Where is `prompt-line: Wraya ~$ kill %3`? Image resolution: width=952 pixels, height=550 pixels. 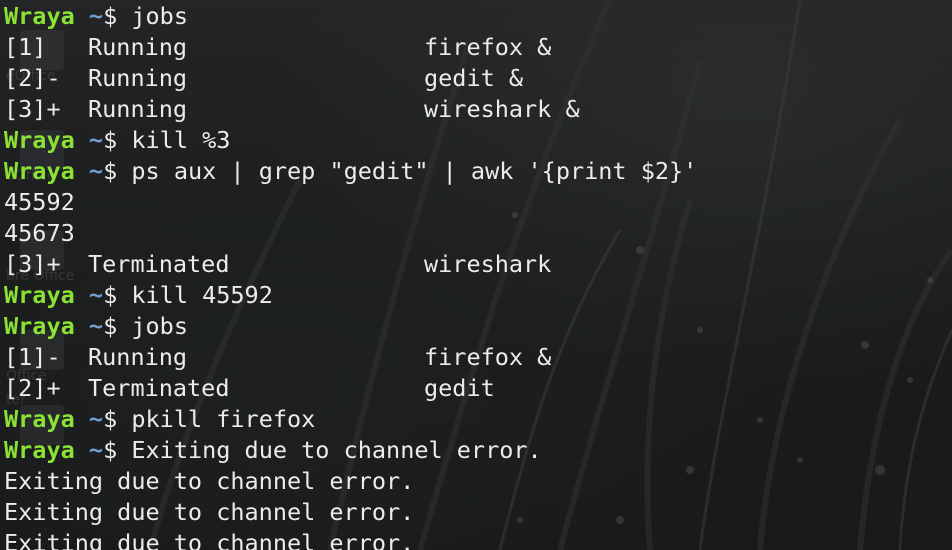 prompt-line: Wraya ~$ kill %3 is located at coordinates (478, 140).